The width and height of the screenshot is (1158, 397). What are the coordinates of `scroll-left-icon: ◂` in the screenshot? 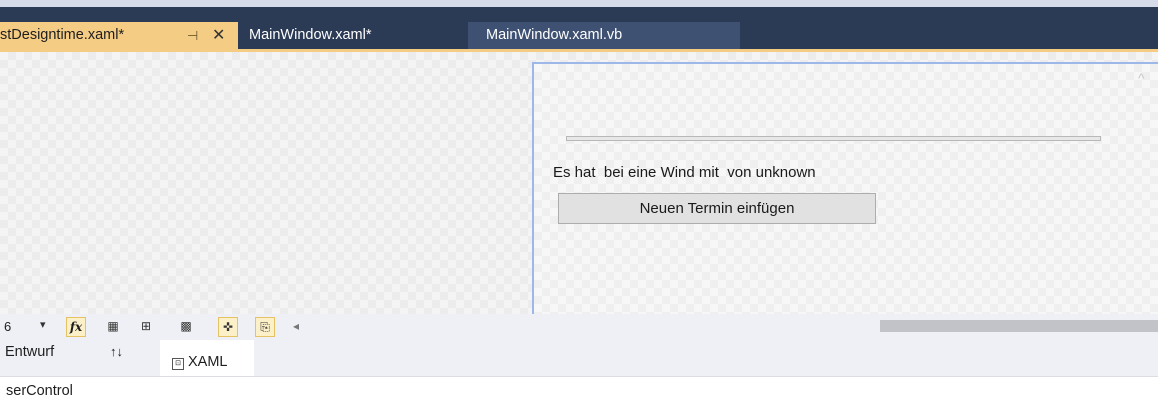 It's located at (296, 327).